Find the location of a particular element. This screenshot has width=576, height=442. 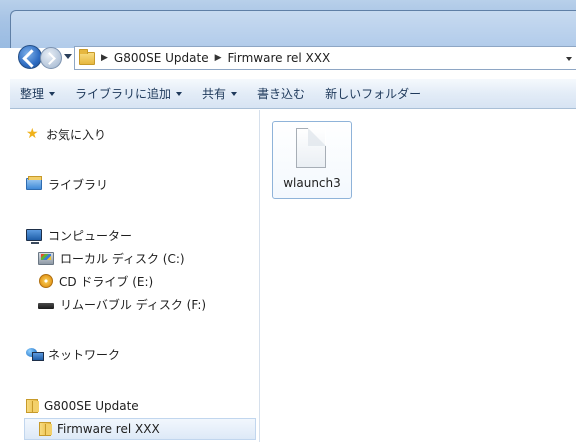

breadcrumb-item: Firmware rel XXX is located at coordinates (279, 58).